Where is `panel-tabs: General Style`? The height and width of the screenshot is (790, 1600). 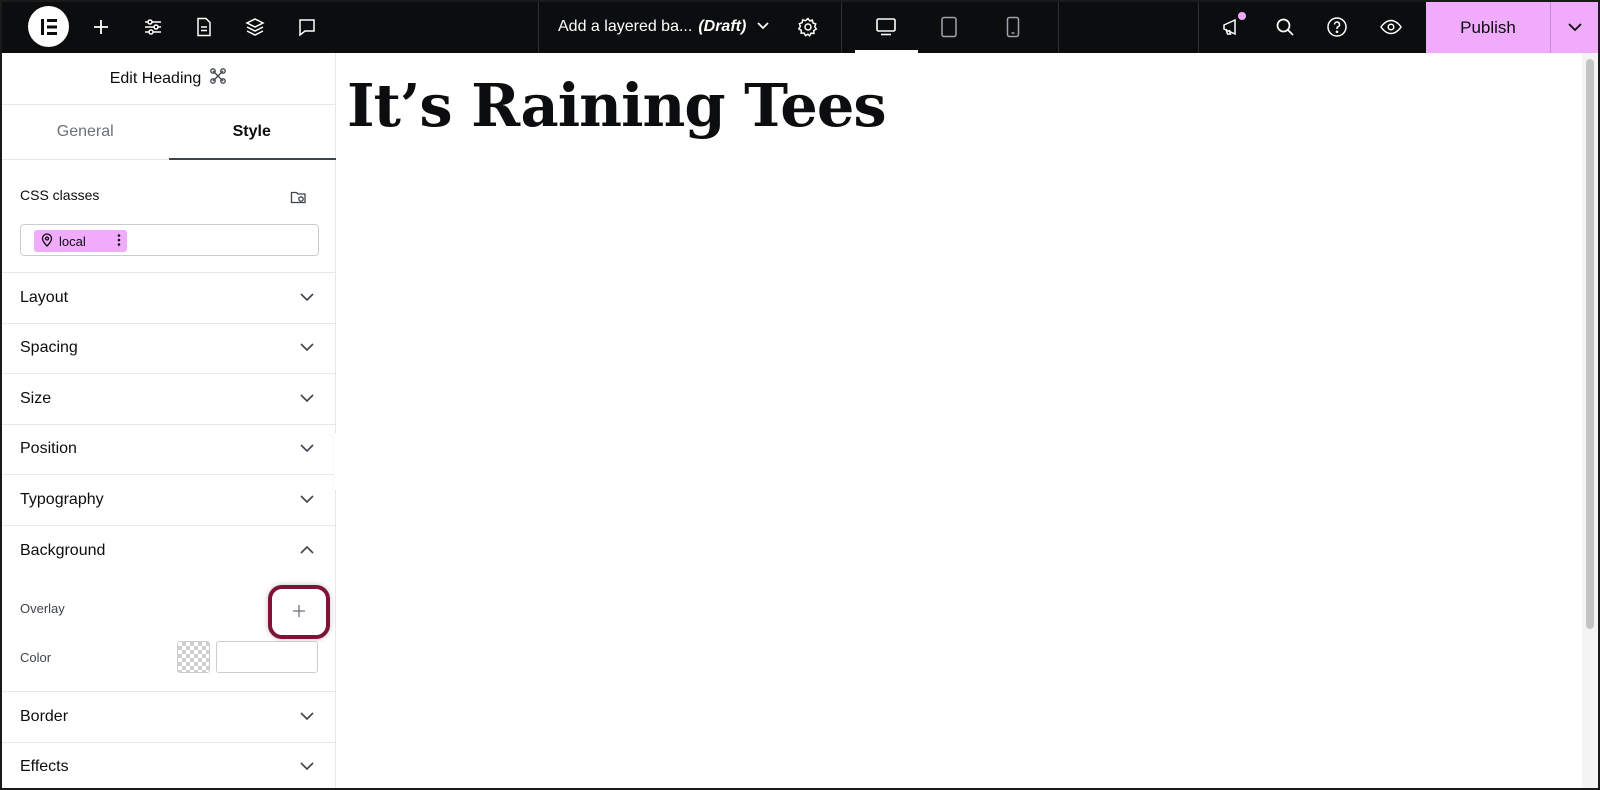
panel-tabs: General Style is located at coordinates (169, 132).